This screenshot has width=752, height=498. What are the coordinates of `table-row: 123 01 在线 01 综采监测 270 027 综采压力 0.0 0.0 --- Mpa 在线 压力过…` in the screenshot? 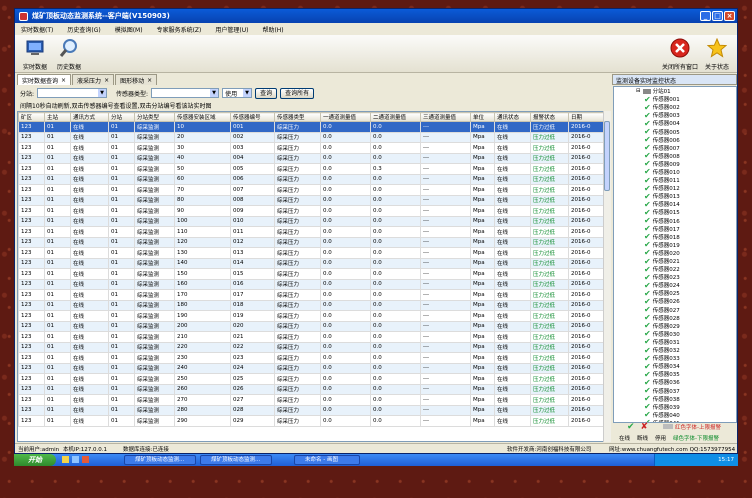 It's located at (311, 400).